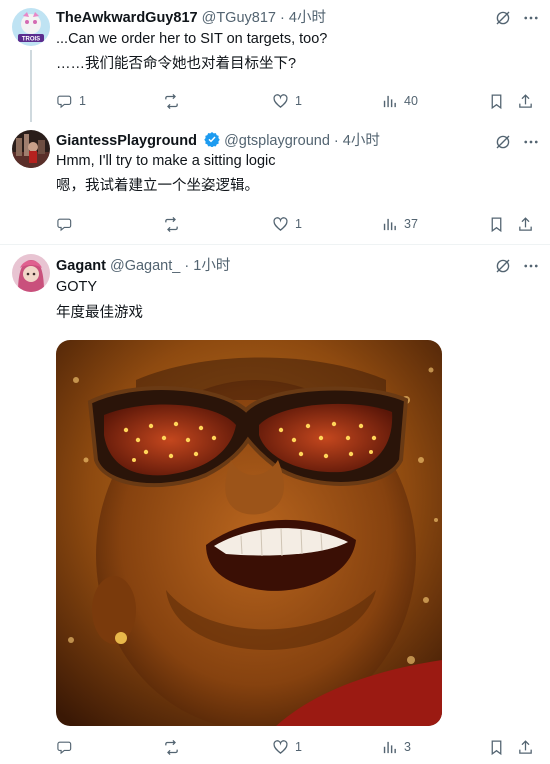 Image resolution: width=550 pixels, height=764 pixels. I want to click on views-button: 3, so click(396, 747).